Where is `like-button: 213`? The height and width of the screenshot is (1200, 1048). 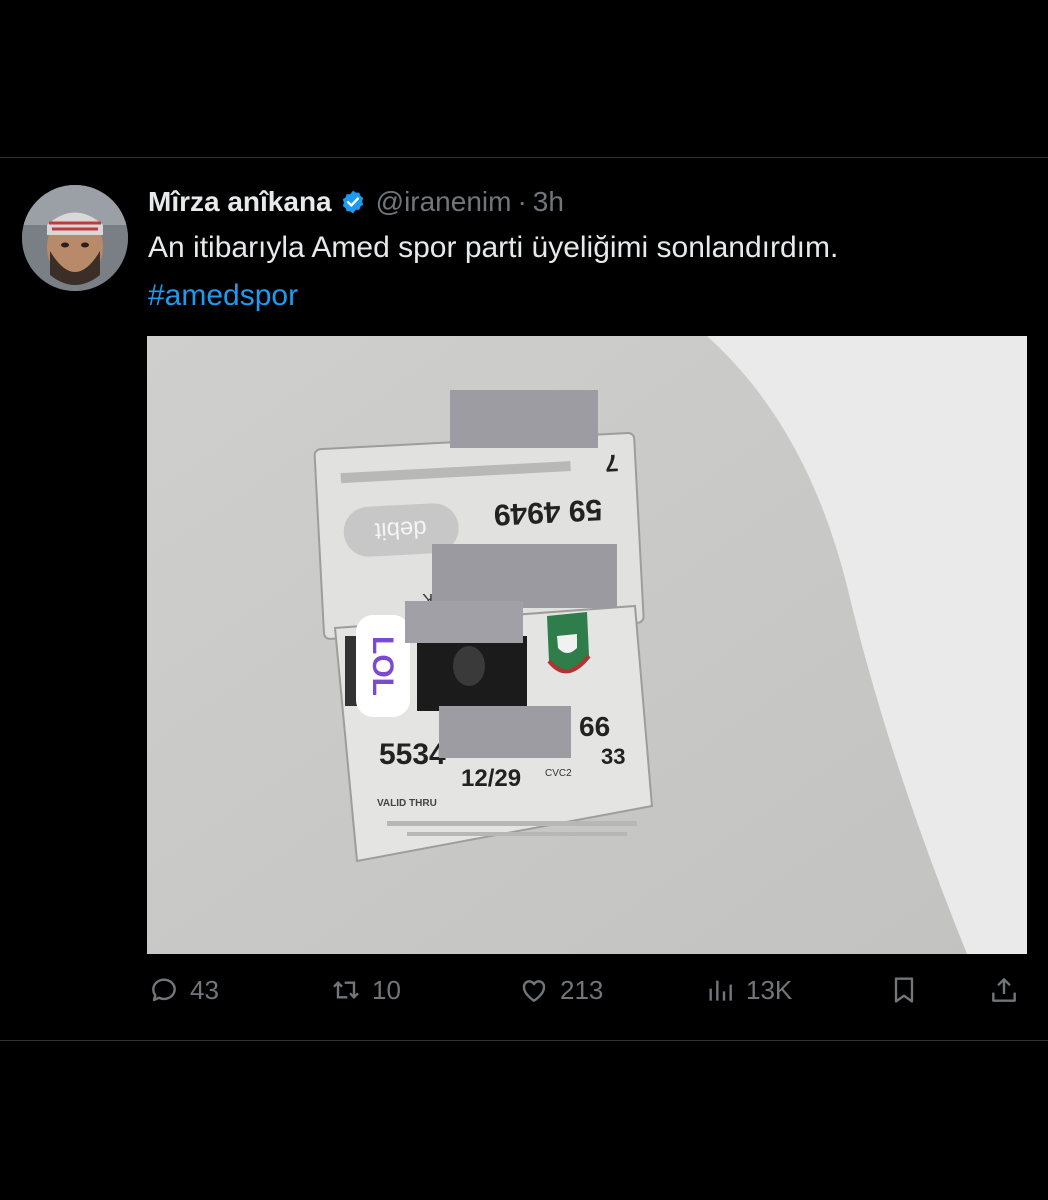
like-button: 213 is located at coordinates (560, 990).